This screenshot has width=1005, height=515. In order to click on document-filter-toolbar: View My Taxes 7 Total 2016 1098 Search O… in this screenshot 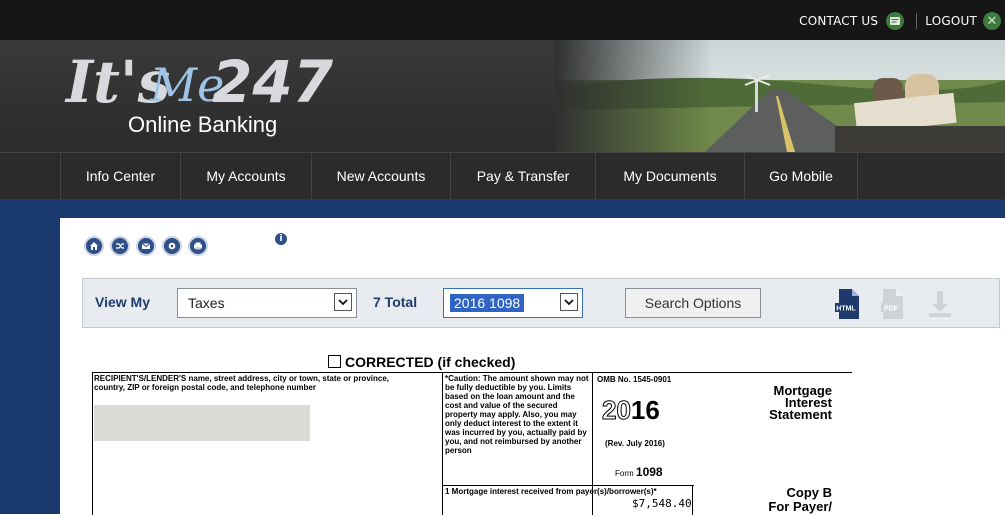, I will do `click(541, 303)`.